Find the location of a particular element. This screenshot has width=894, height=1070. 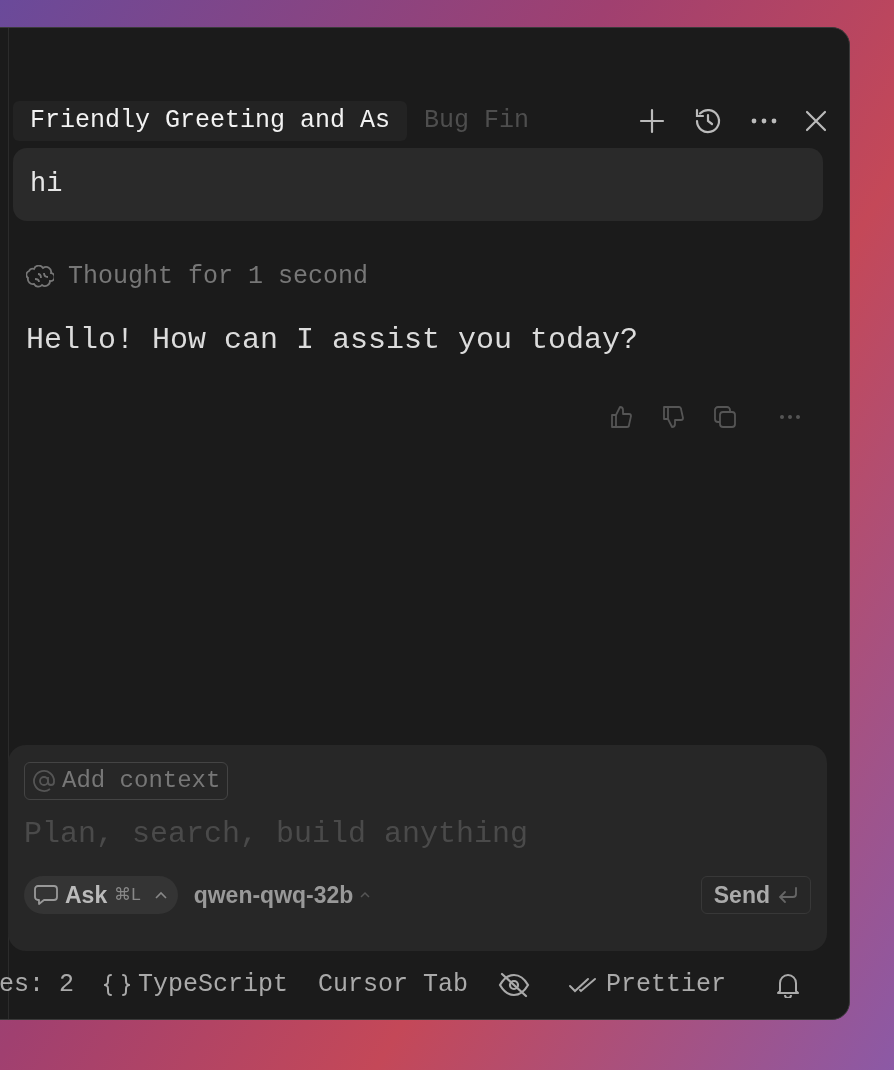

assistant-message: Hello! How can I assist you today? is located at coordinates (333, 340).